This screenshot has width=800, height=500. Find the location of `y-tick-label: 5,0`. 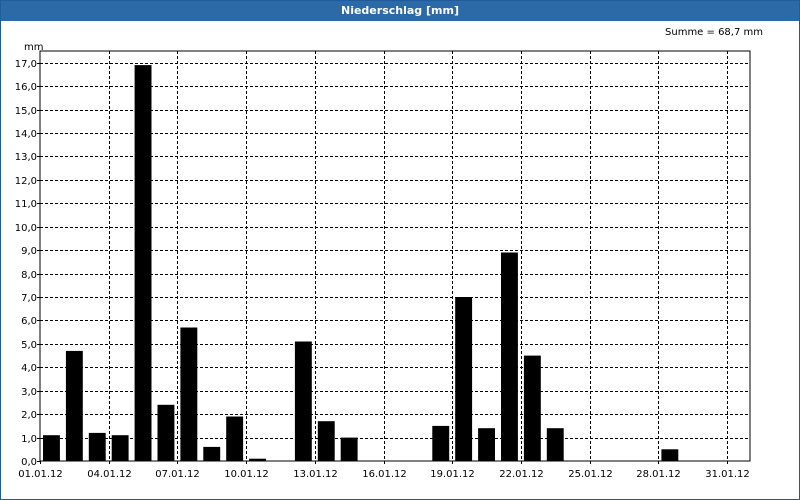

y-tick-label: 5,0 is located at coordinates (29, 345).